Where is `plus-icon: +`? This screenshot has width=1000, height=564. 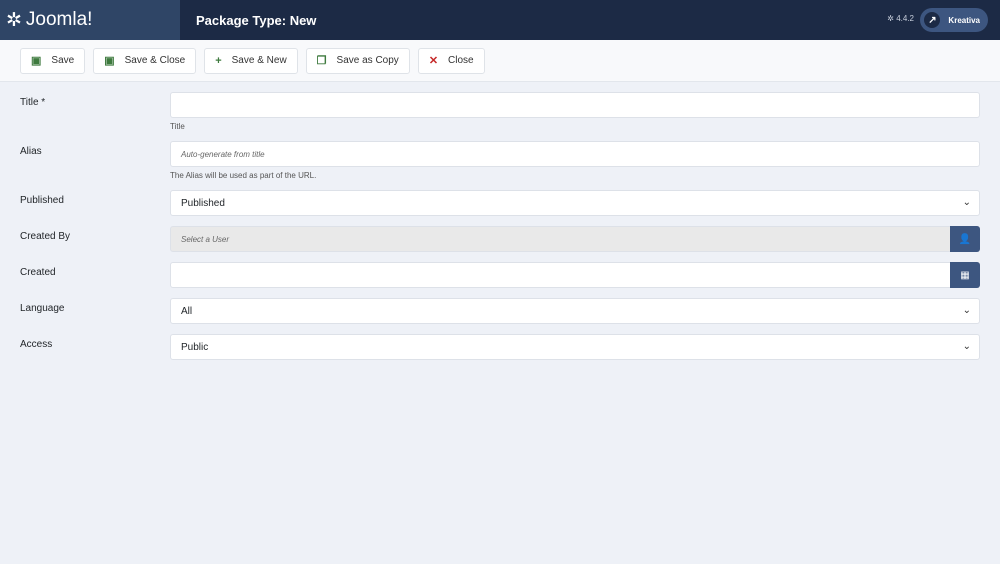
plus-icon: + is located at coordinates (218, 60).